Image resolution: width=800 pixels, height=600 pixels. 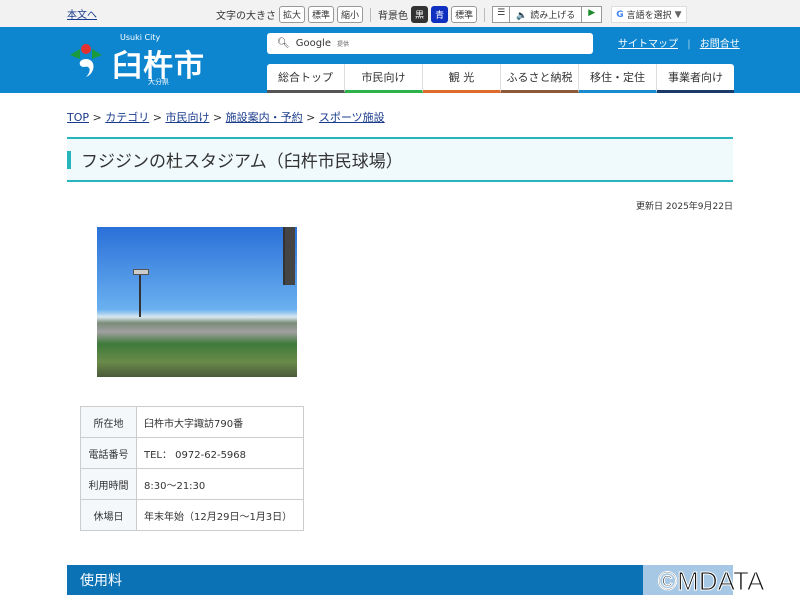 I want to click on read-aloud-widget: ☰ 🔈 読み上げる ▶, so click(x=547, y=14).